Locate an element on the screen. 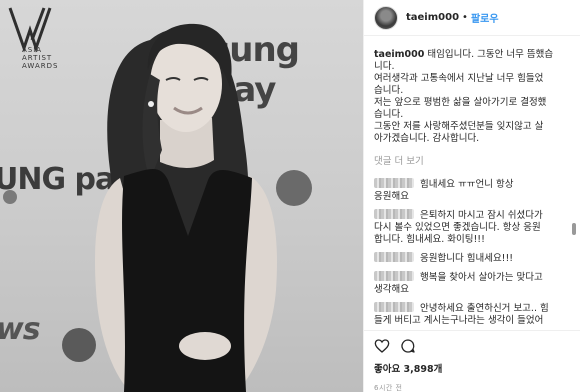  heart-icon is located at coordinates (382, 346).